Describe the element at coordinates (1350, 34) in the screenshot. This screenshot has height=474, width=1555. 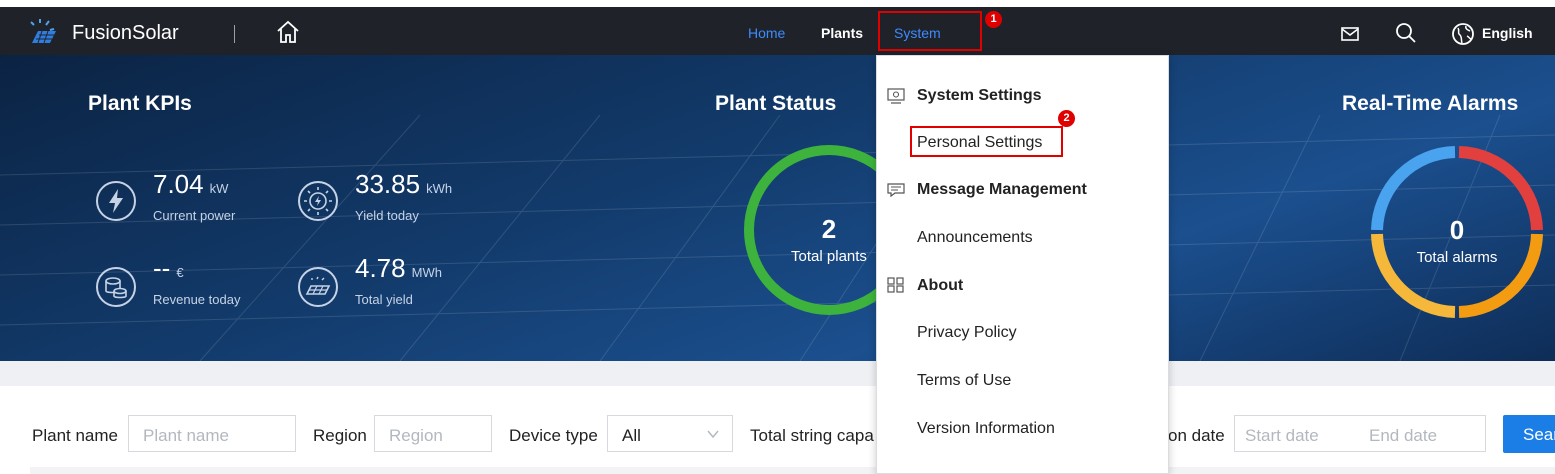
I see `mail-icon` at that location.